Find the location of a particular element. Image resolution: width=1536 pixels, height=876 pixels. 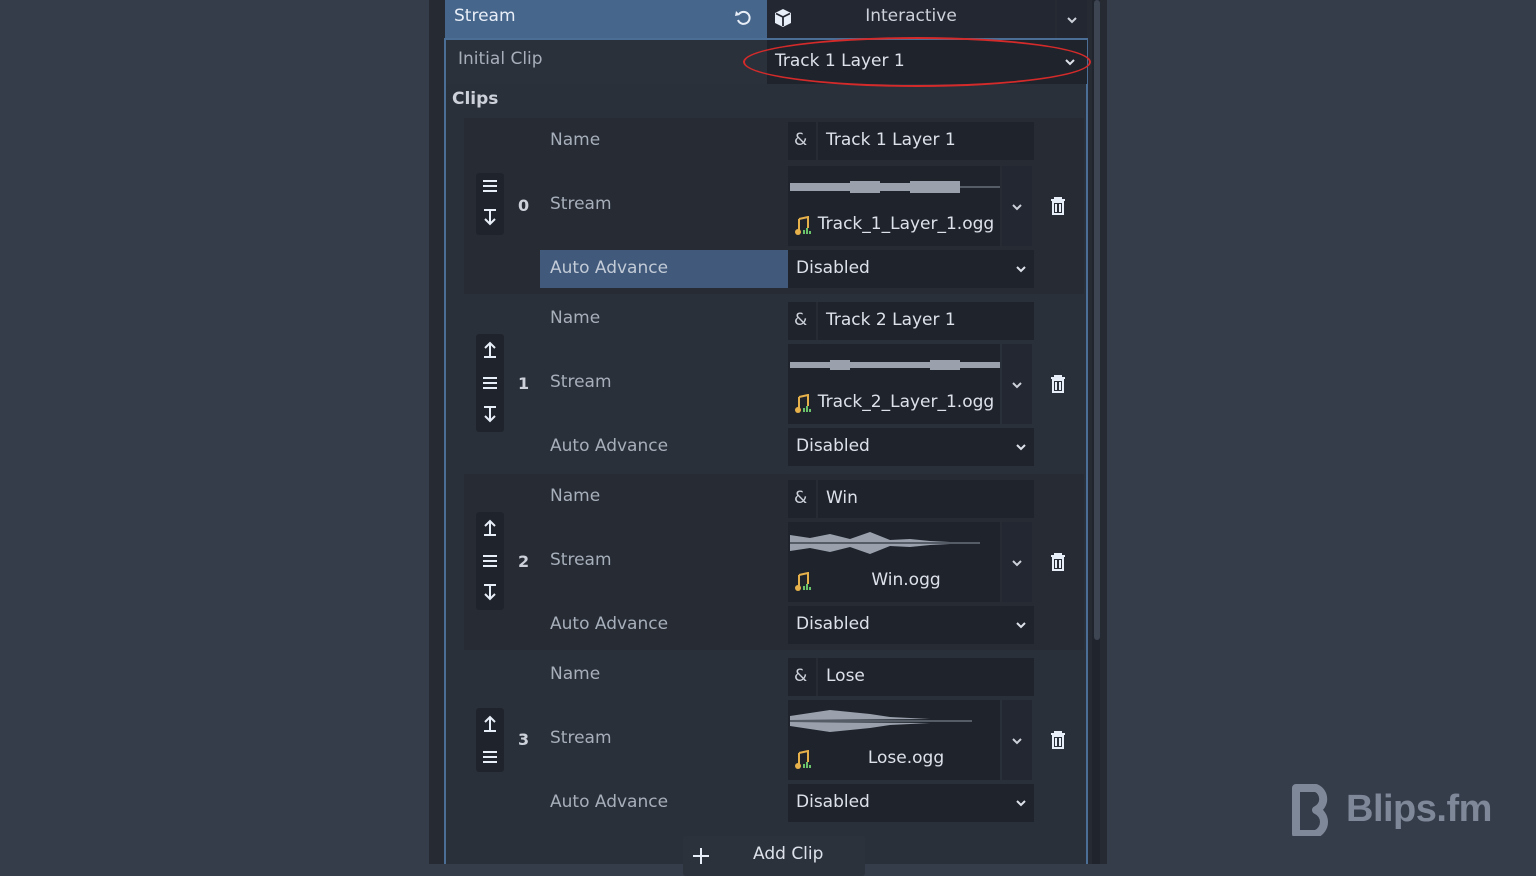

clip-name-field: & Lose is located at coordinates (911, 677).